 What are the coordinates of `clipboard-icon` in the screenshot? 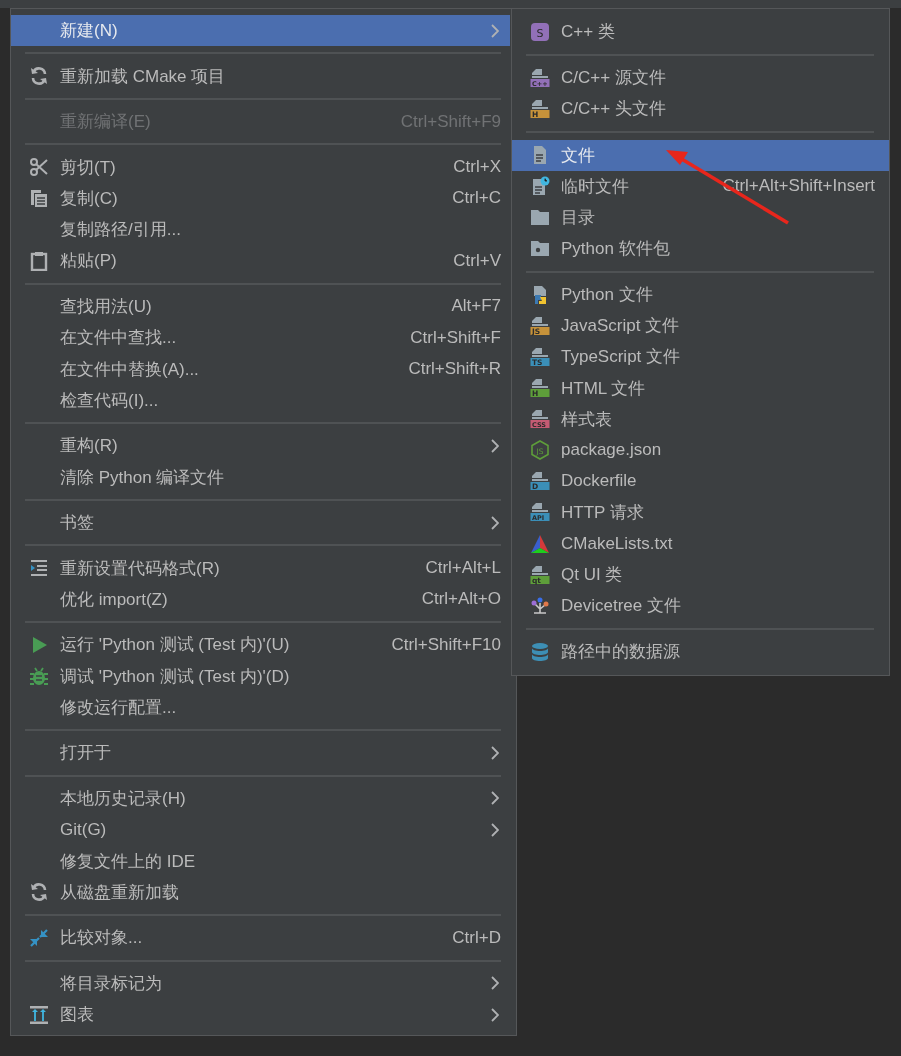 It's located at (39, 261).